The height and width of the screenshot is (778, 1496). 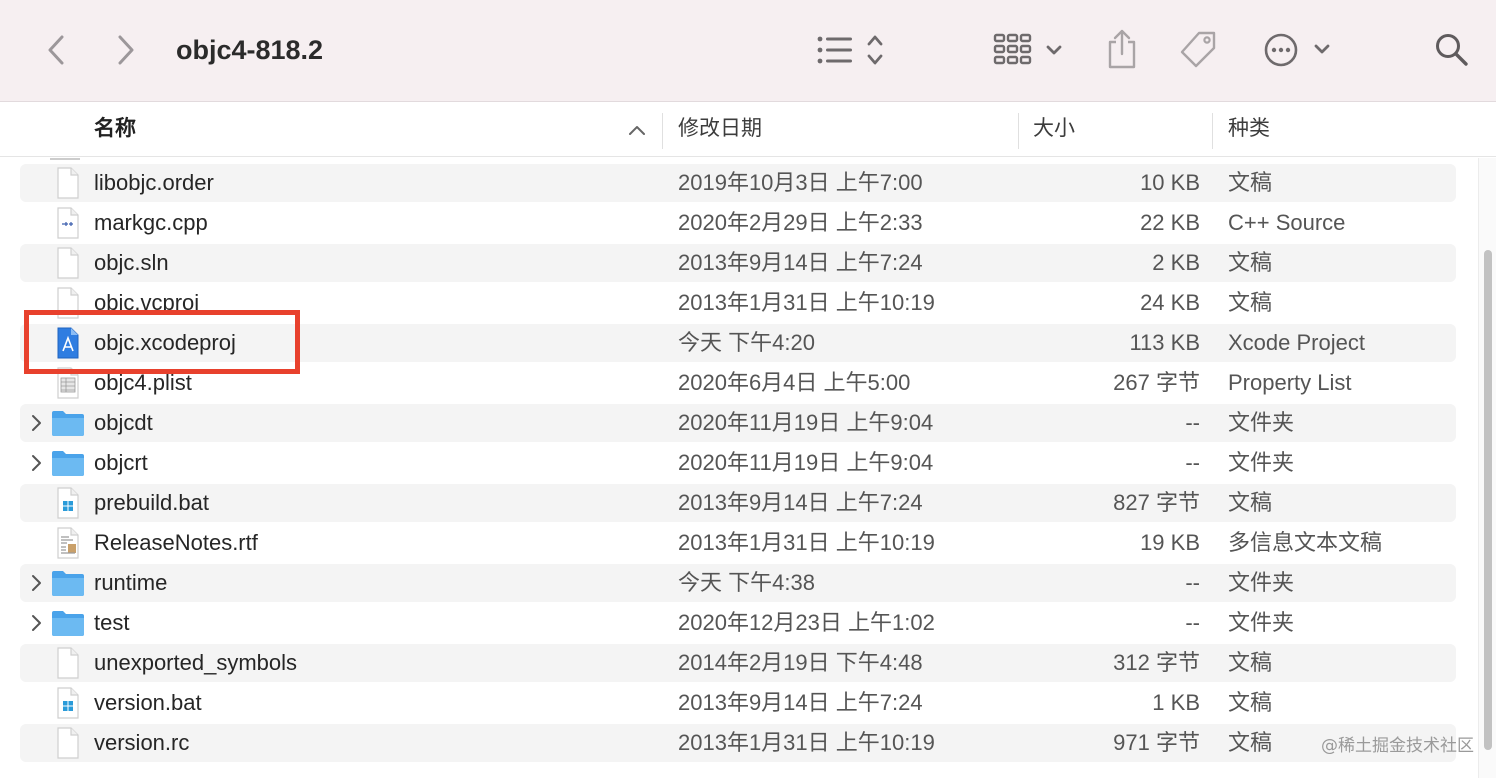 I want to click on forward-button, so click(x=126, y=50).